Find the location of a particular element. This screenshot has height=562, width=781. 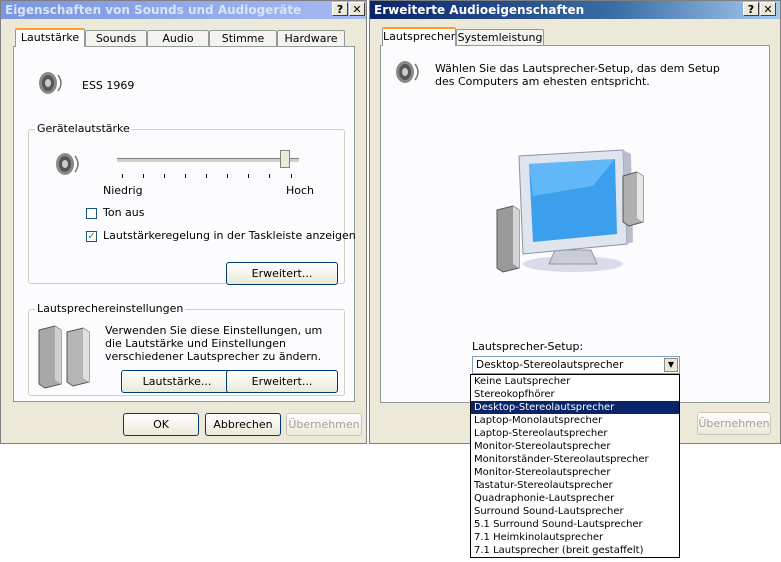

mute-checkbox is located at coordinates (91, 213).